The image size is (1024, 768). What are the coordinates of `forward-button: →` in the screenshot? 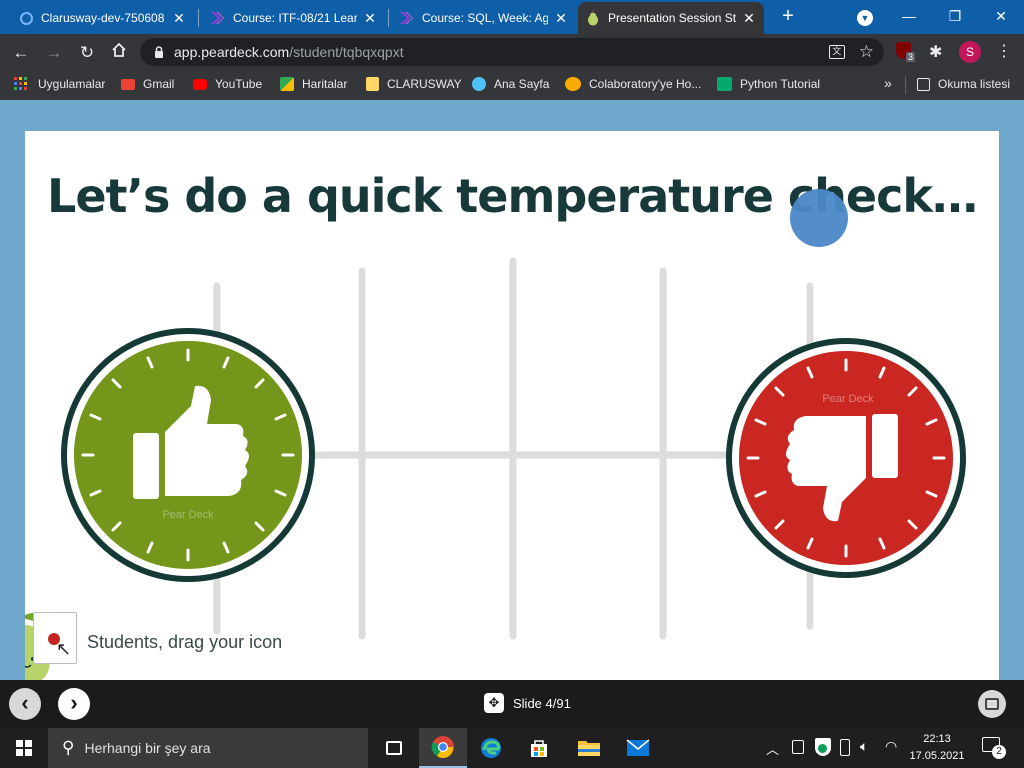 It's located at (54, 53).